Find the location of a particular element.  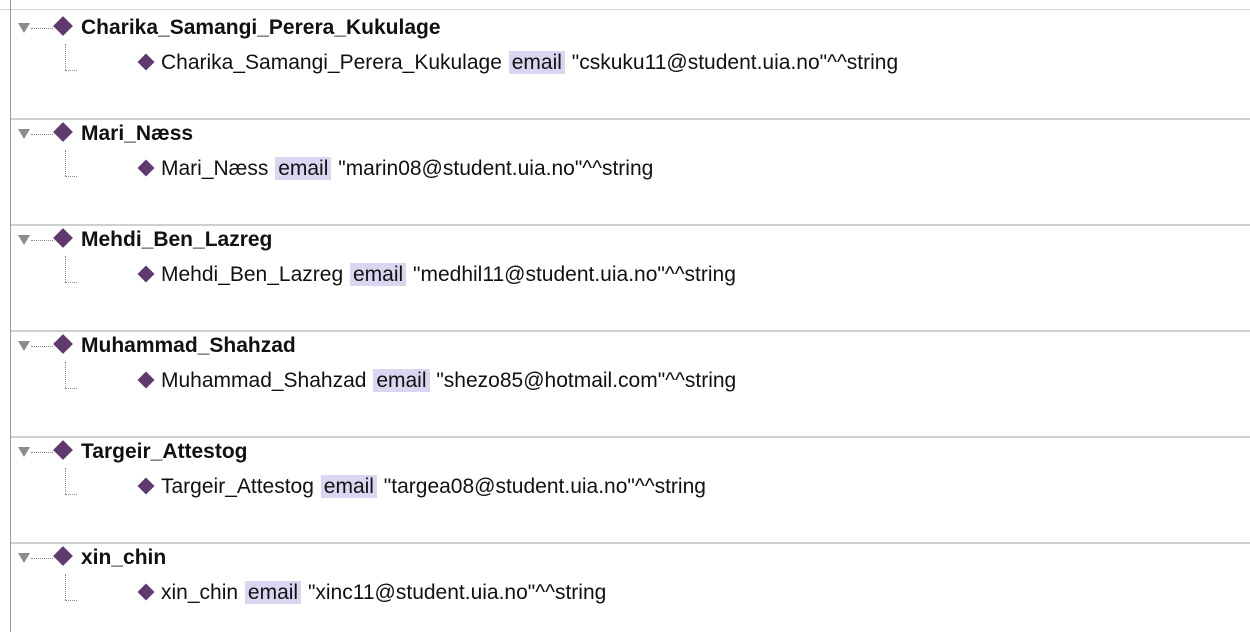

individual-name: Targeir_Attestog is located at coordinates (164, 452).